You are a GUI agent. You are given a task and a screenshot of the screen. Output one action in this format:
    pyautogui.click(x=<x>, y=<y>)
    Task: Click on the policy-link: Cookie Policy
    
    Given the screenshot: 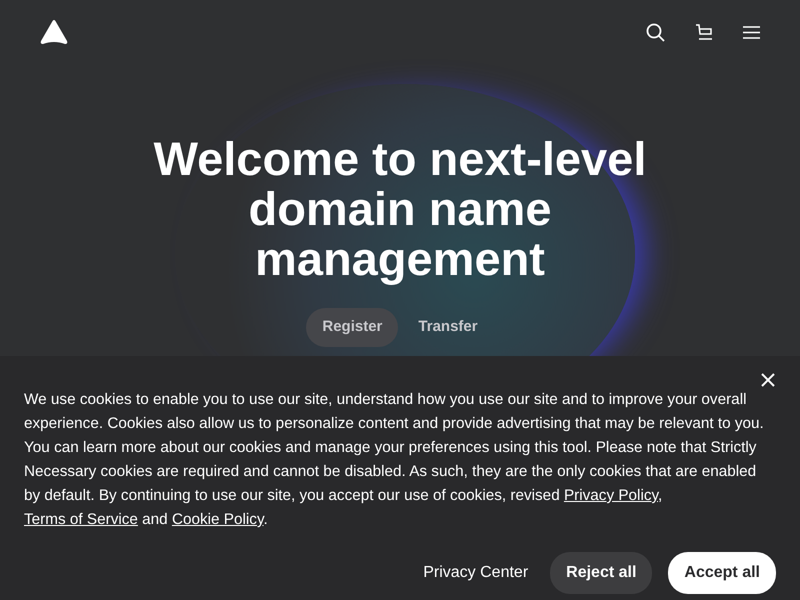 What is the action you would take?
    pyautogui.click(x=218, y=519)
    